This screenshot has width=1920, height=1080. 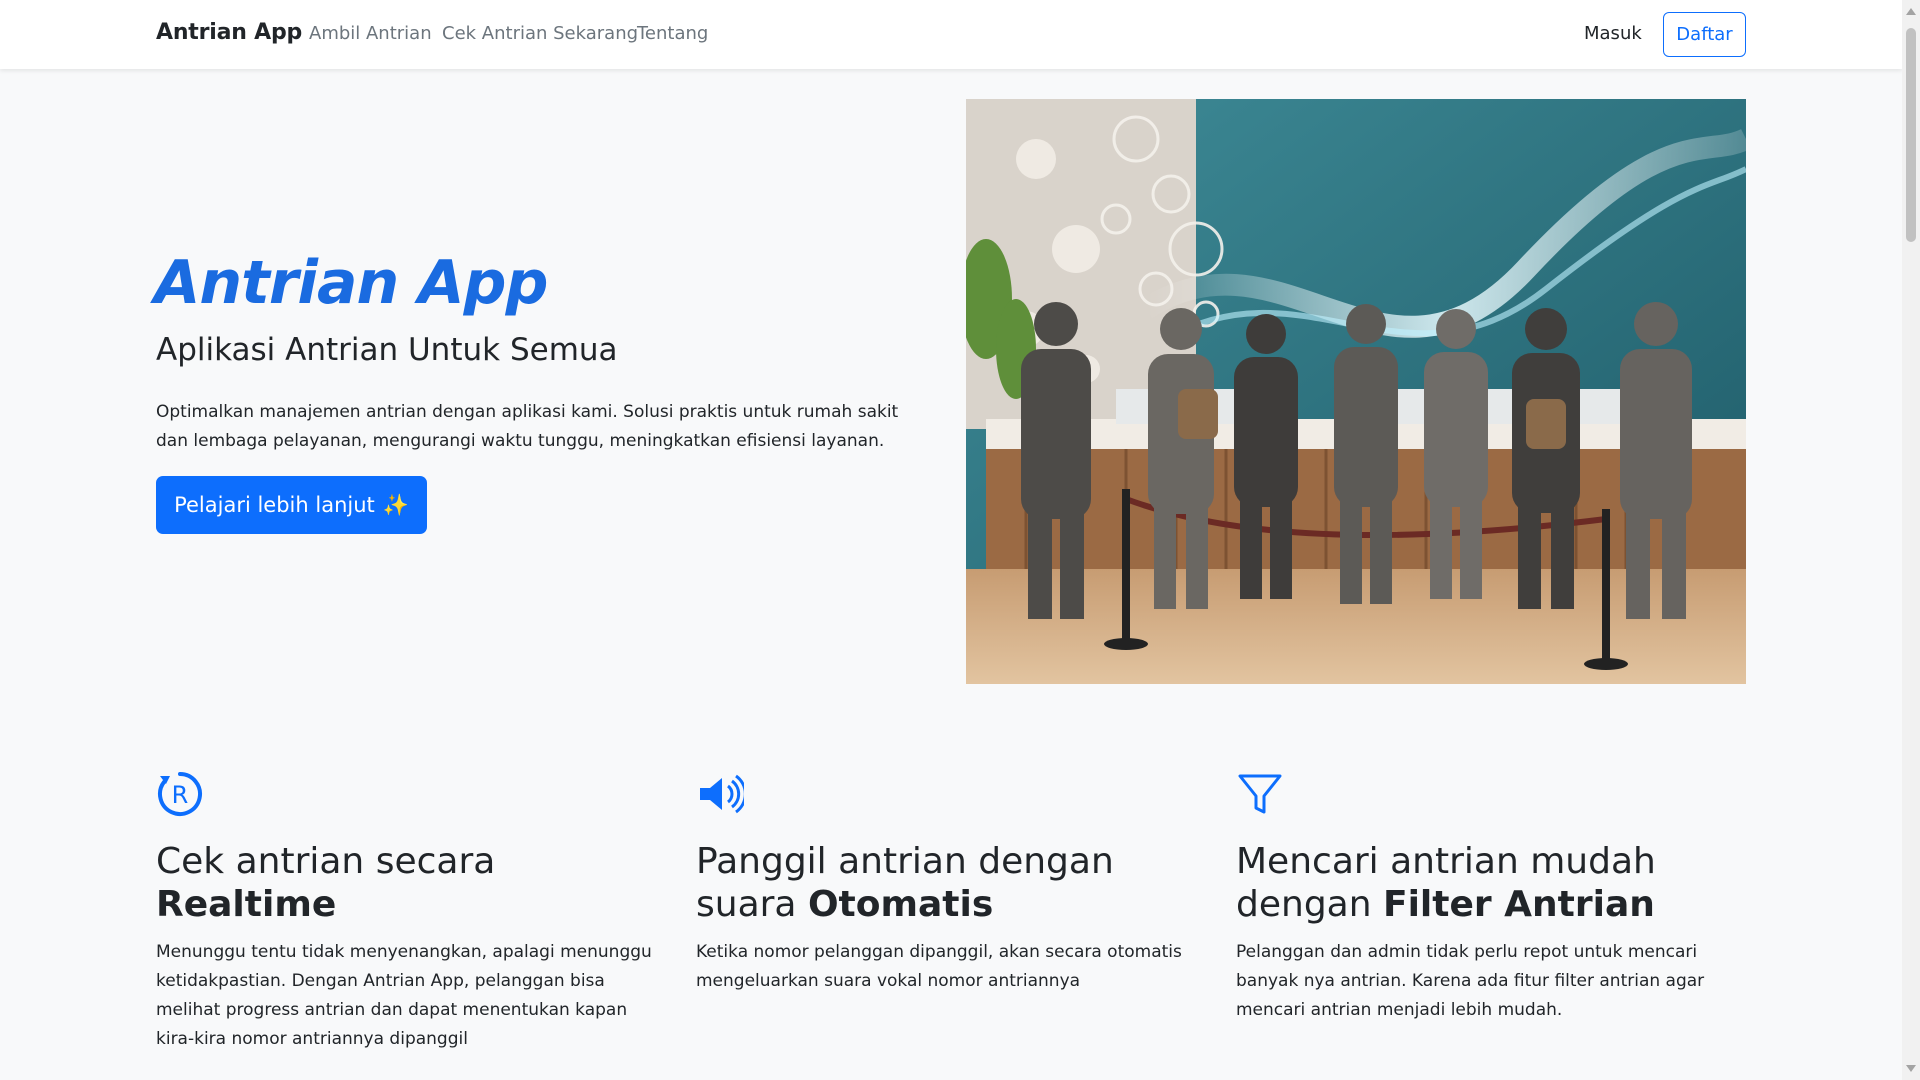 What do you see at coordinates (229, 32) in the screenshot?
I see `navbar-brand: Antrian App` at bounding box center [229, 32].